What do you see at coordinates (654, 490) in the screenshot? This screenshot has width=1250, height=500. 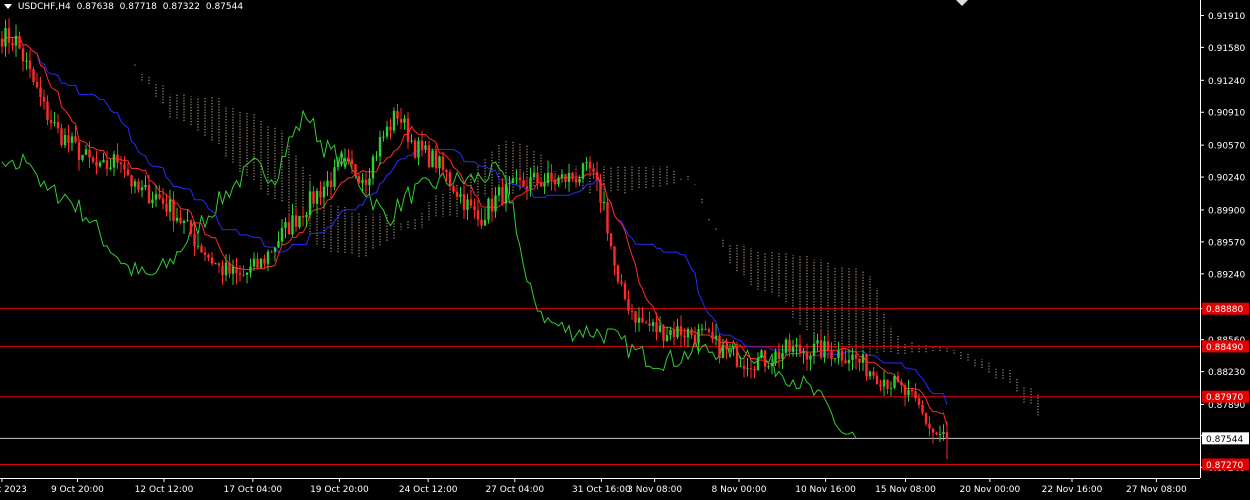 I see `time-tick-label: 3 Nov 08:00` at bounding box center [654, 490].